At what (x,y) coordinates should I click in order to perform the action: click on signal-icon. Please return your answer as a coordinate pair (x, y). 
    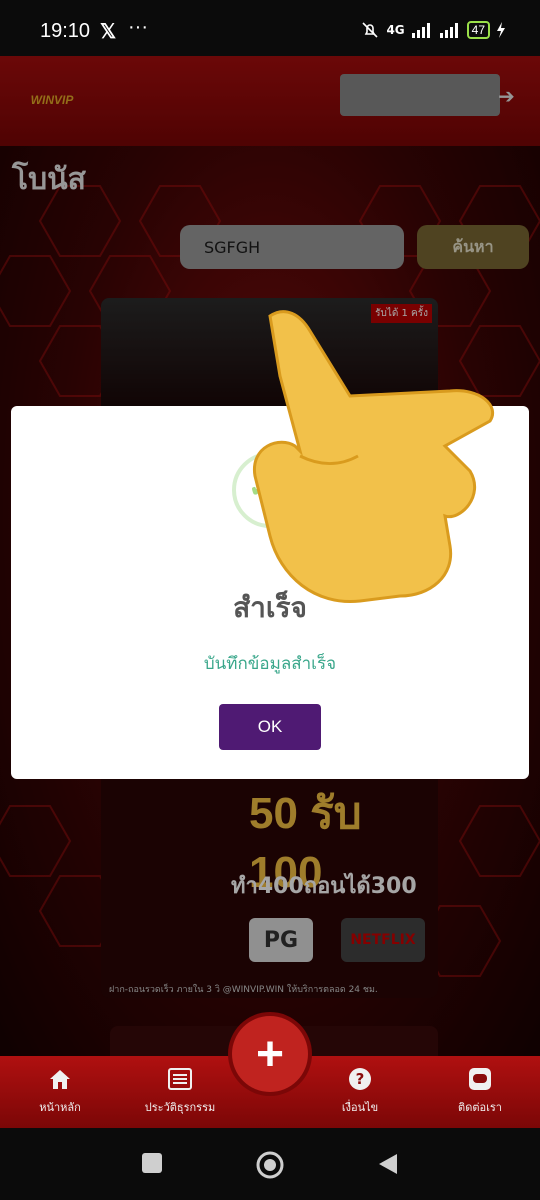
    Looking at the image, I should click on (420, 30).